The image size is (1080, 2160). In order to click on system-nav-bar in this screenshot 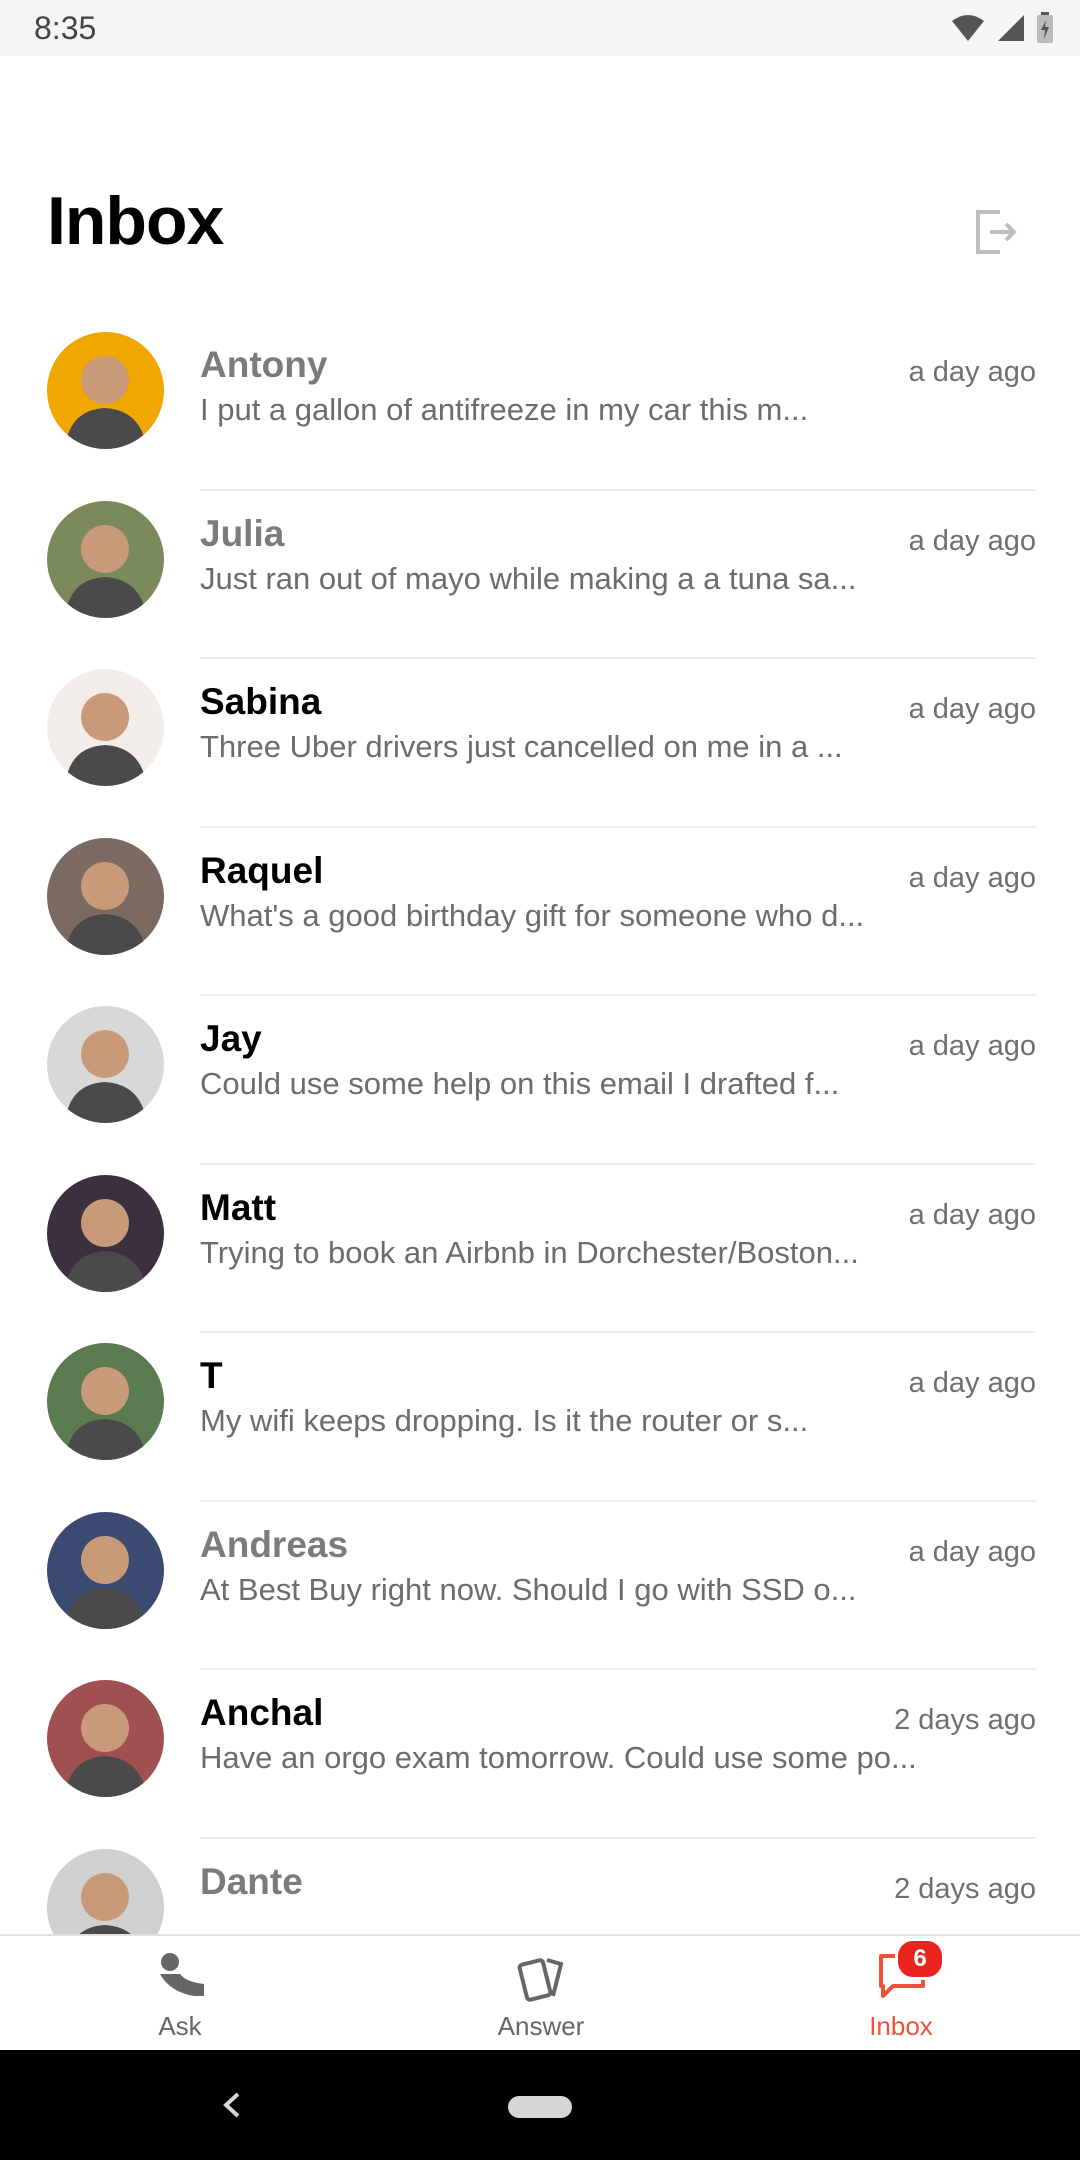, I will do `click(540, 2105)`.